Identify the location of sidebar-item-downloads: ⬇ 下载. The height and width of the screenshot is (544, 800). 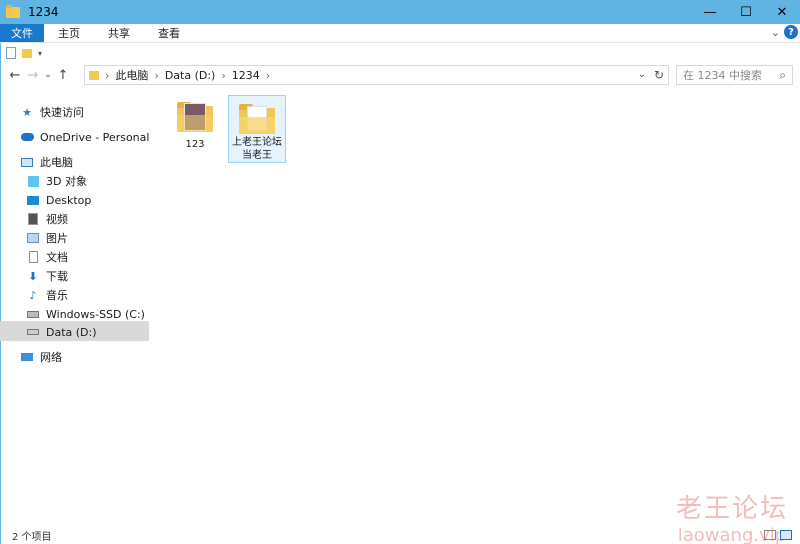
(47, 276).